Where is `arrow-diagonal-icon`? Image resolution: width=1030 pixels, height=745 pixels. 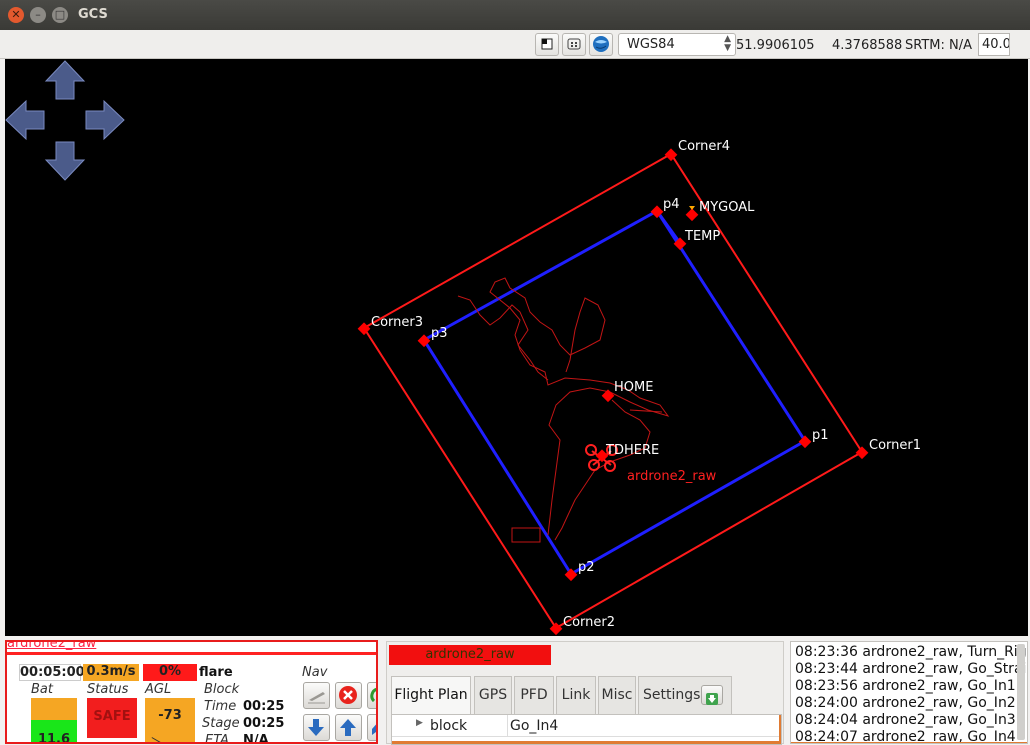
arrow-diagonal-icon is located at coordinates (374, 729).